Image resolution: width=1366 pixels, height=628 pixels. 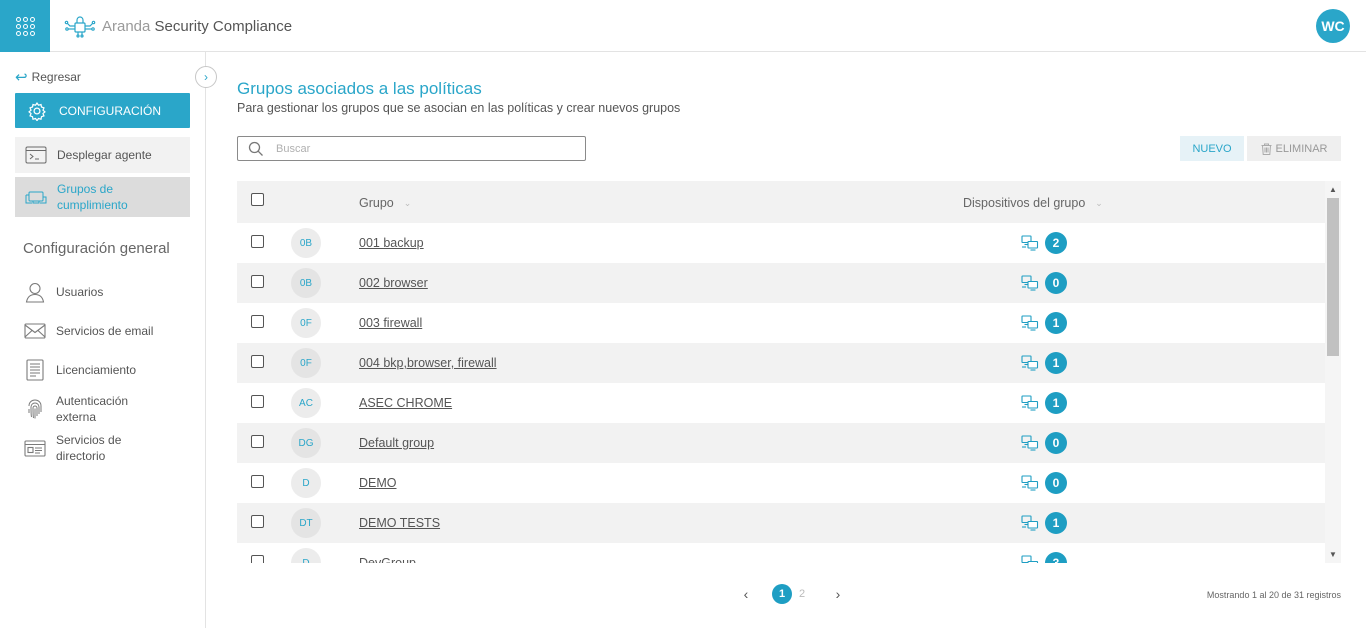 I want to click on group-name-link: 001 backup, so click(x=391, y=243).